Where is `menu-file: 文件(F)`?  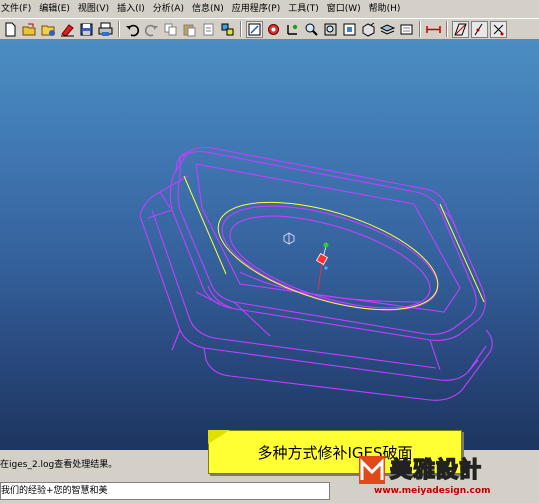 menu-file: 文件(F) is located at coordinates (17, 9).